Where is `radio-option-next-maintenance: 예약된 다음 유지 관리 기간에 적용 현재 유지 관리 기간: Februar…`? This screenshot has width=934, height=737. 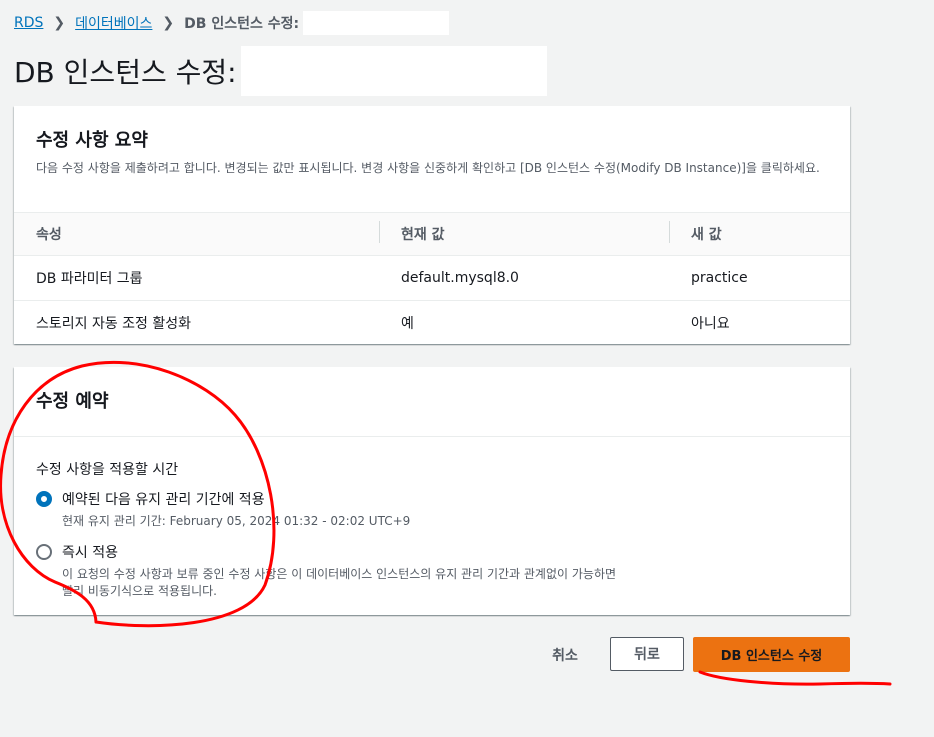
radio-option-next-maintenance: 예약된 다음 유지 관리 기간에 적용 현재 유지 관리 기간: Februar… is located at coordinates (432, 509).